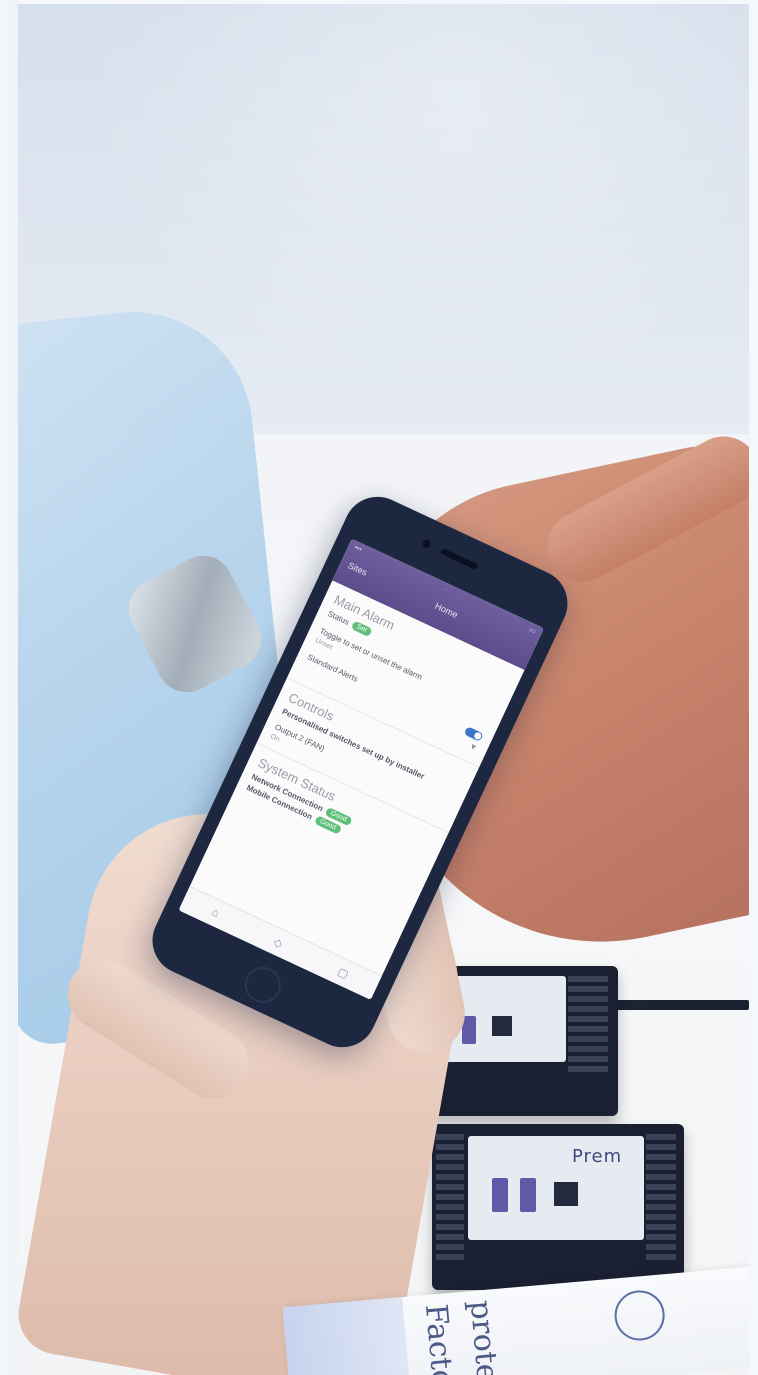 The height and width of the screenshot is (1375, 758). Describe the element at coordinates (446, 610) in the screenshot. I see `nav-title: Home` at that location.